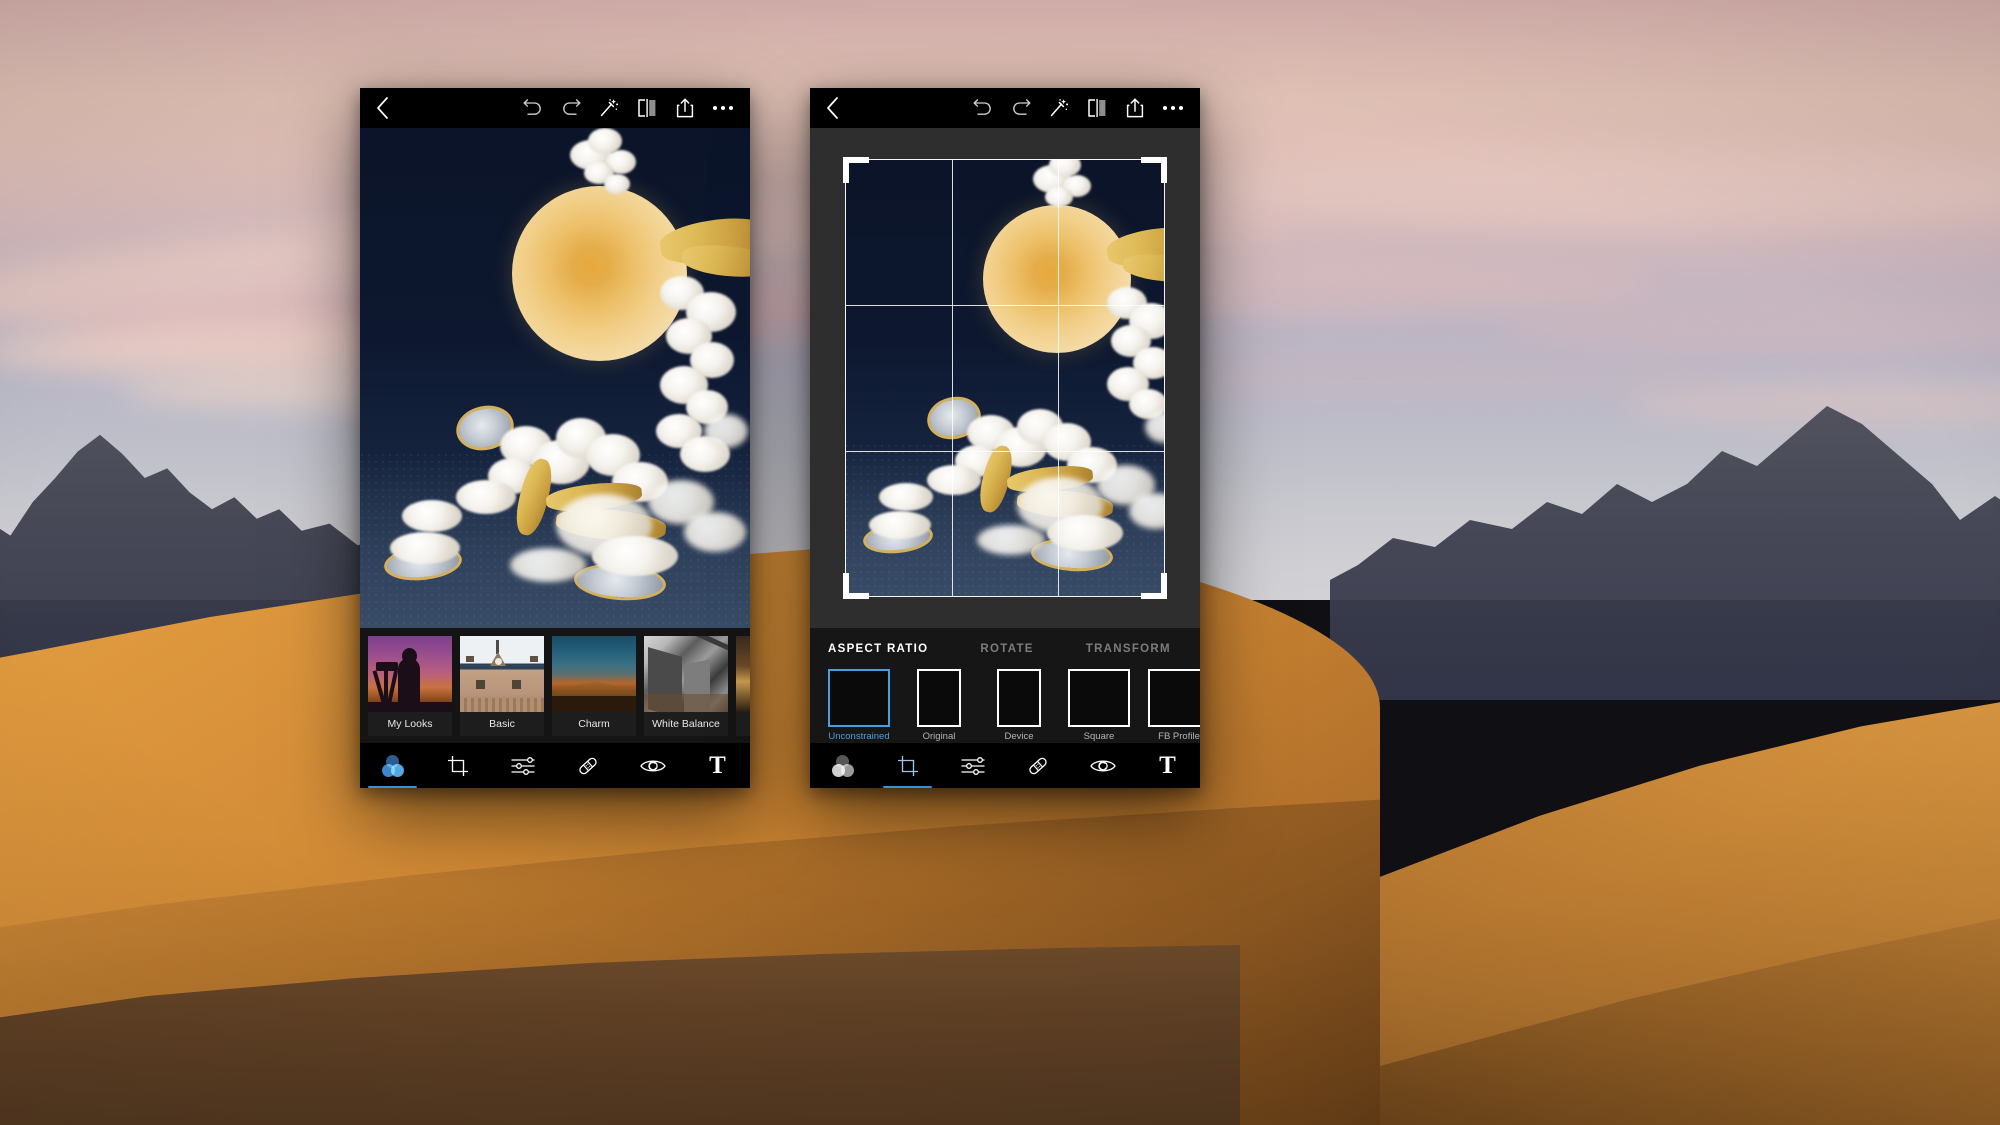 The width and height of the screenshot is (2000, 1125). I want to click on look-item-basic: Basic, so click(502, 686).